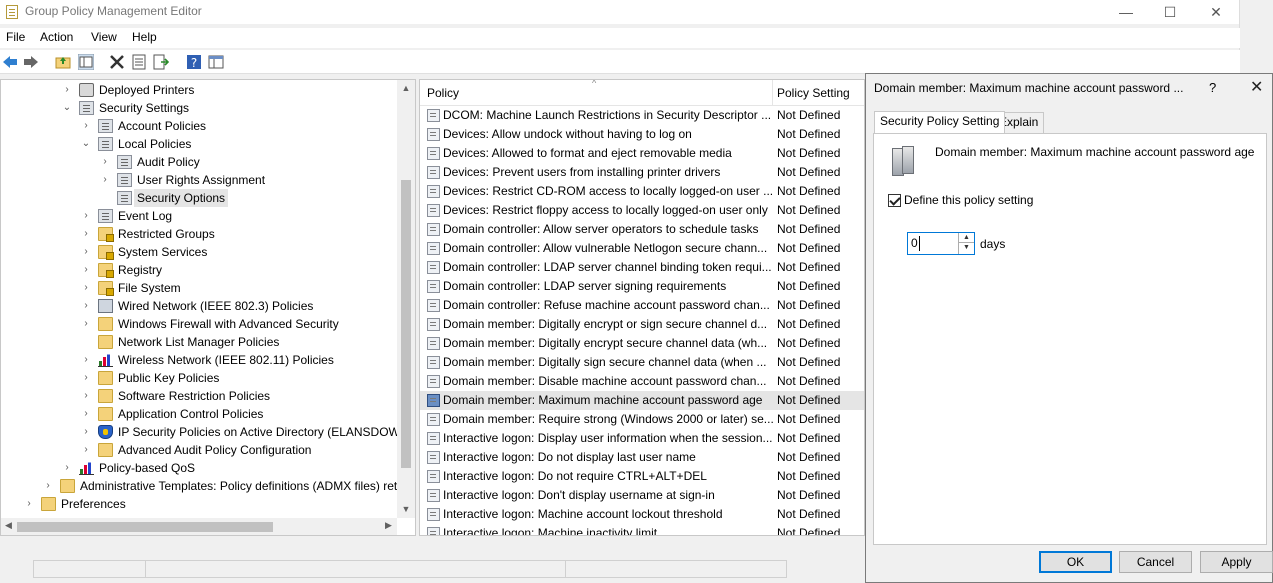  Describe the element at coordinates (966, 238) in the screenshot. I see `stepper-up-icon: ▲` at that location.